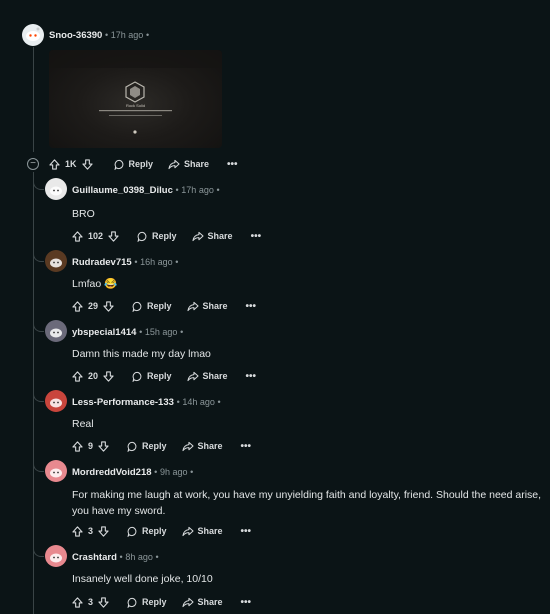  What do you see at coordinates (83, 424) in the screenshot?
I see `comment-text: Real` at bounding box center [83, 424].